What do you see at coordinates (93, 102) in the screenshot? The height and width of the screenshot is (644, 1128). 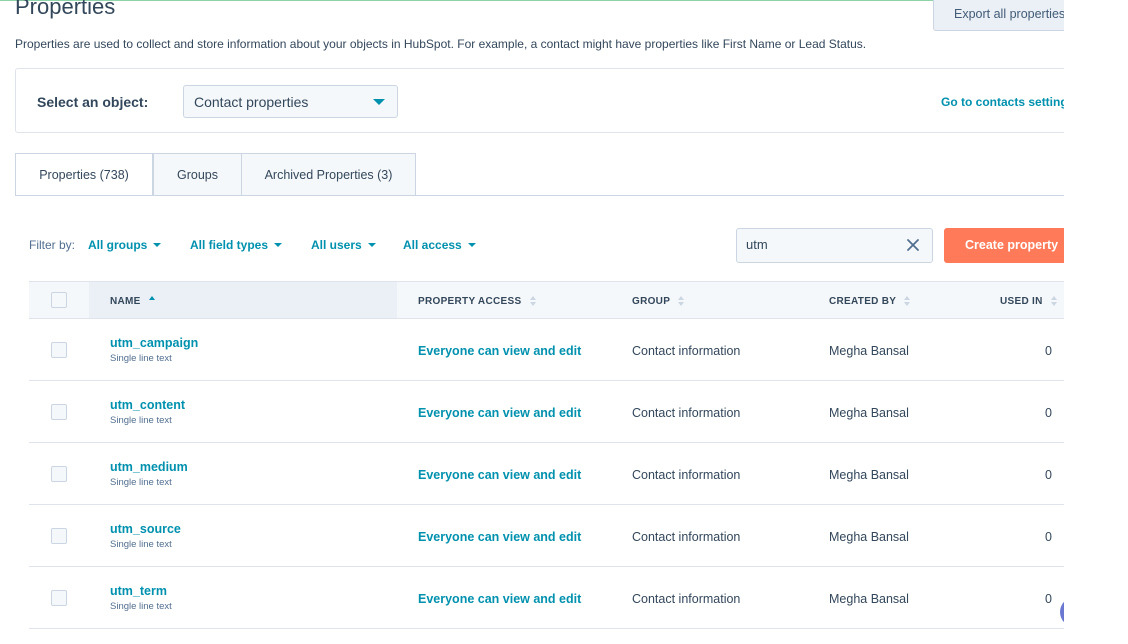 I see `object-selector-label: Select an object:` at bounding box center [93, 102].